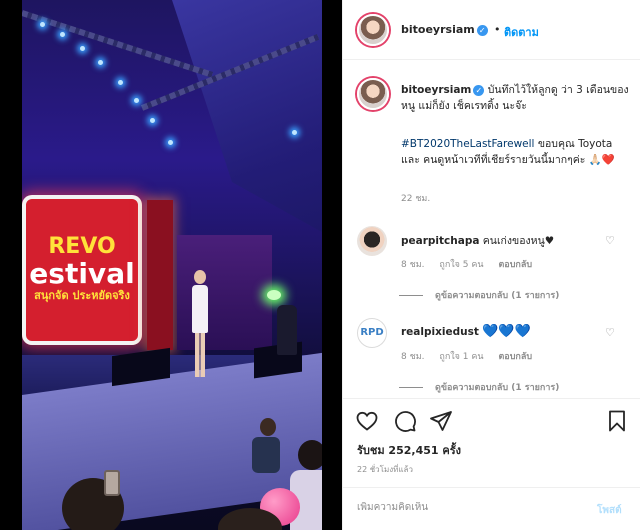  Describe the element at coordinates (609, 510) in the screenshot. I see `post-comment-button: โพสต์` at that location.